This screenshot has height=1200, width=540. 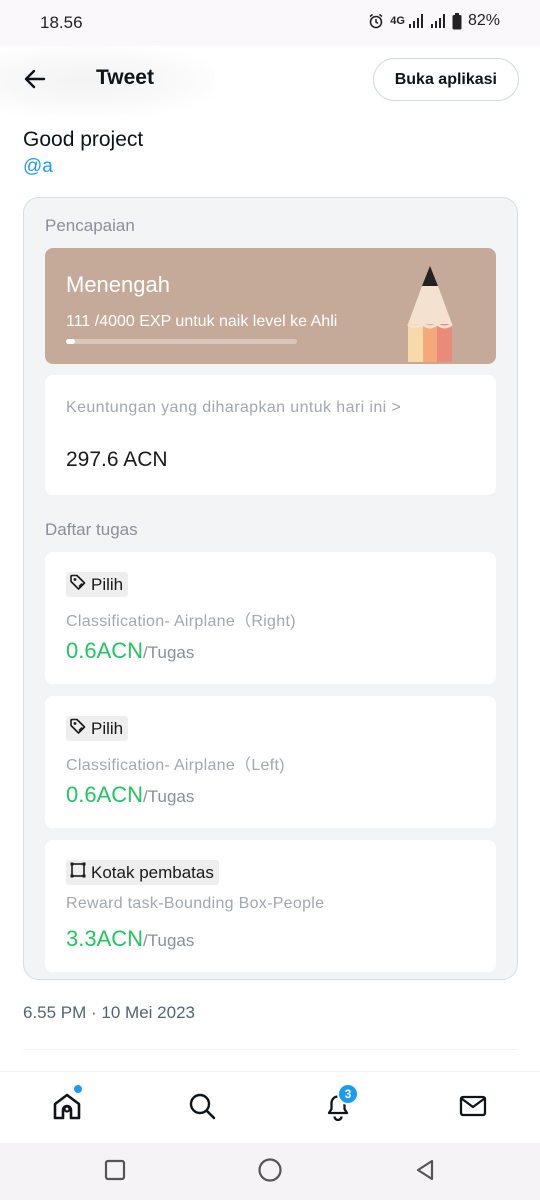 I want to click on network-type: 4G, so click(x=397, y=21).